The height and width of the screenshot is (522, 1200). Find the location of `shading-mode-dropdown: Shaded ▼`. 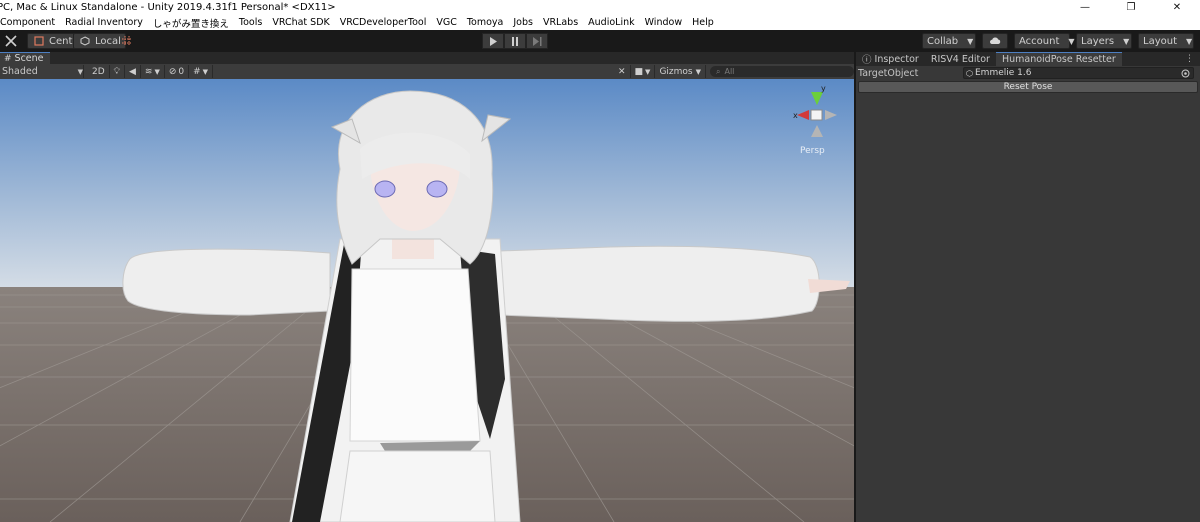

shading-mode-dropdown: Shaded ▼ is located at coordinates (42, 71).